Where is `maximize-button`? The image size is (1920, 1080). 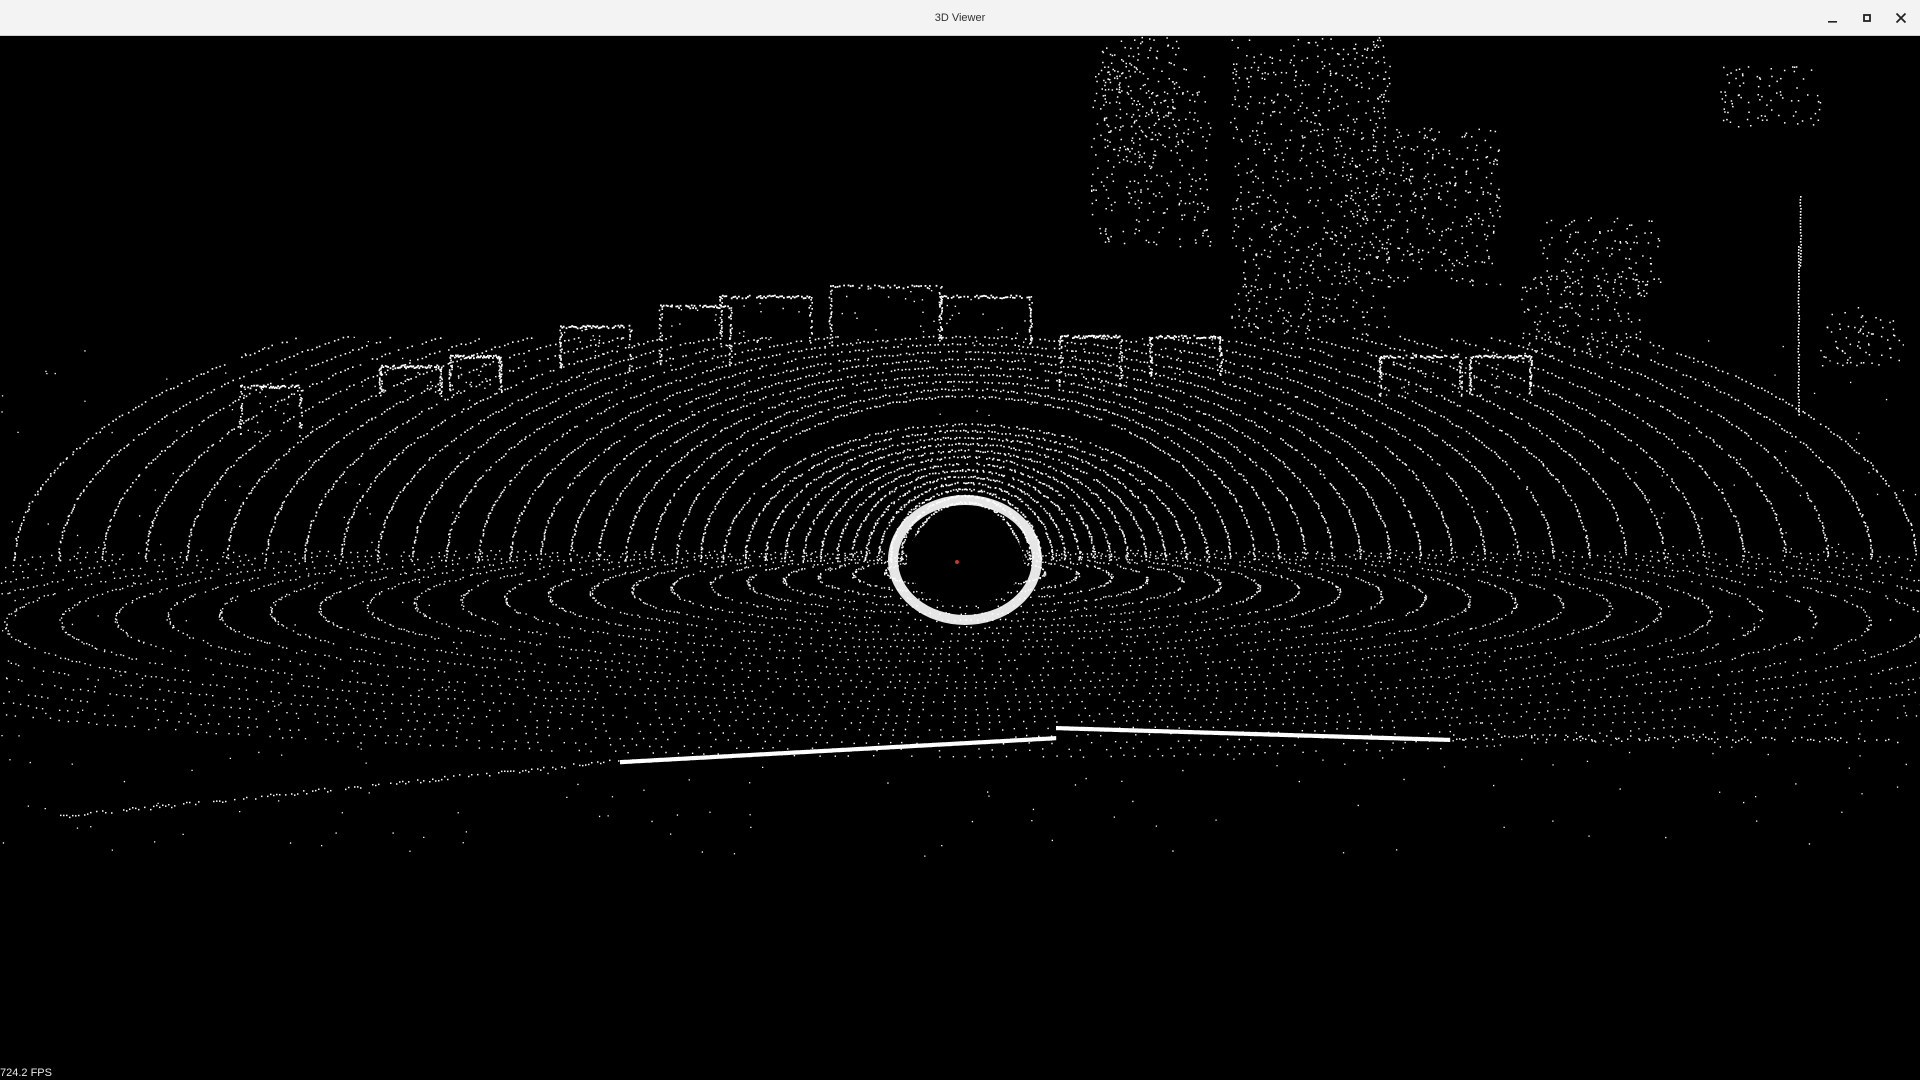
maximize-button is located at coordinates (1867, 17).